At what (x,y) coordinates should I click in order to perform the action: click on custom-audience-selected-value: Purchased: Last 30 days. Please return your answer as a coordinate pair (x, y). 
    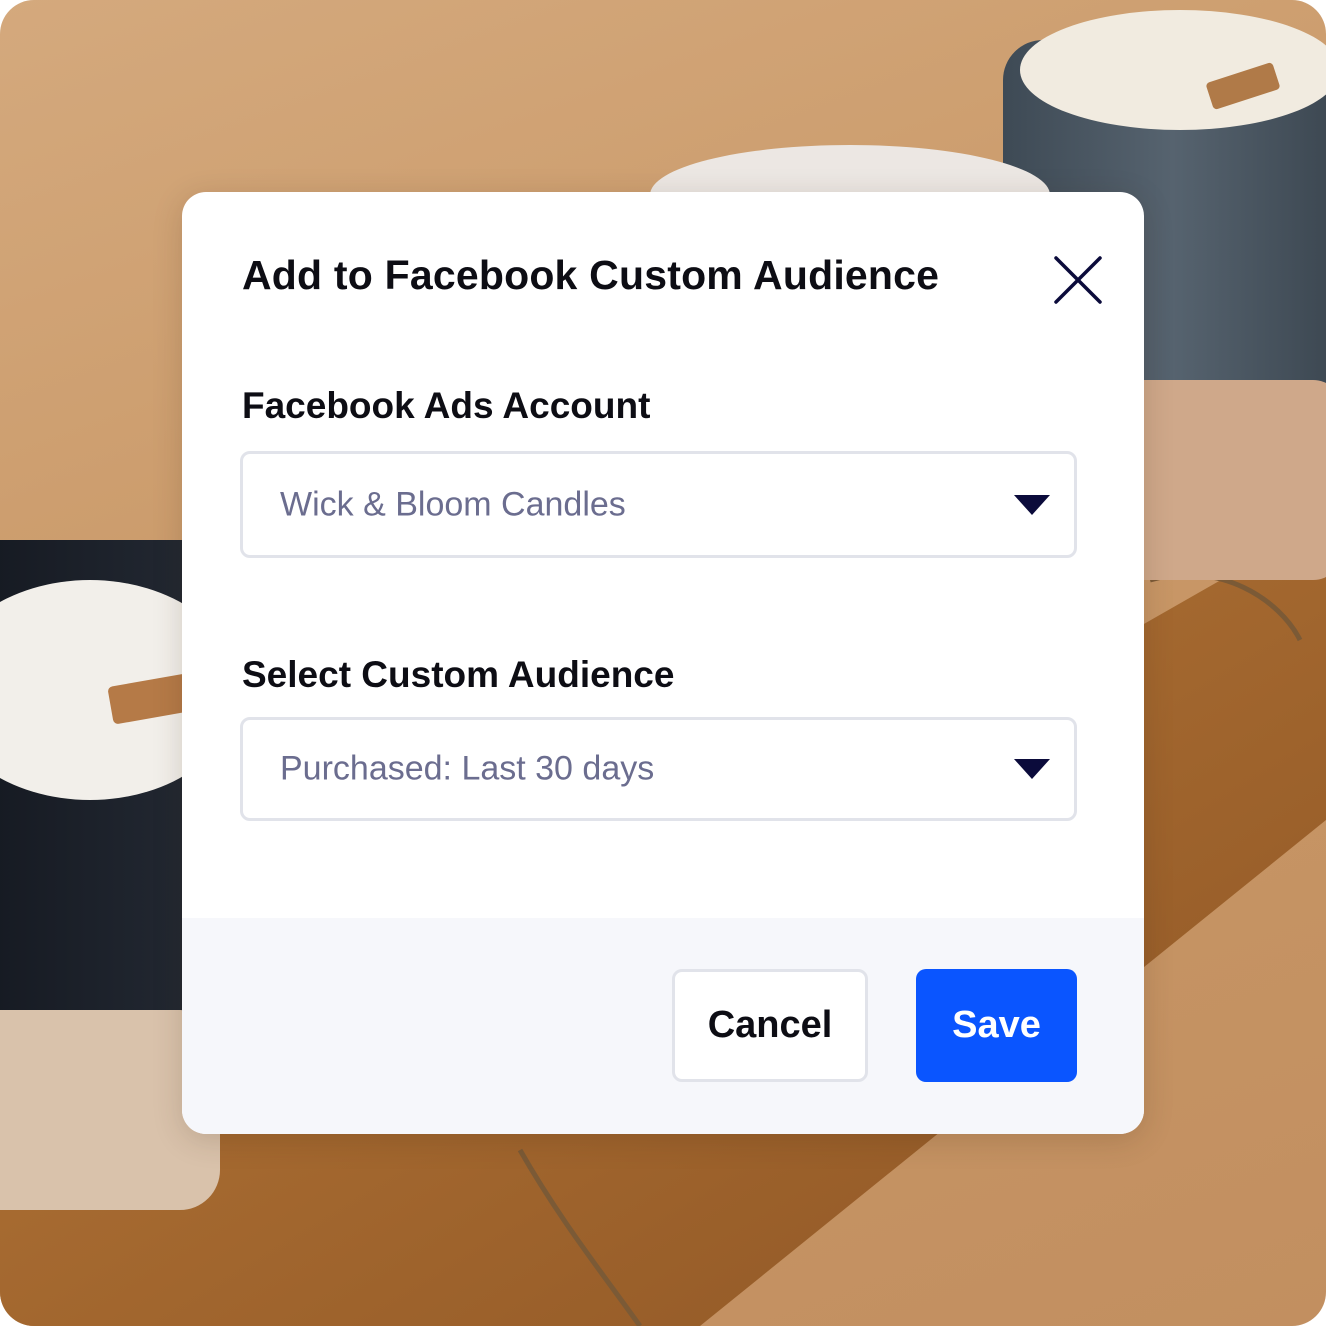
    Looking at the image, I should click on (467, 768).